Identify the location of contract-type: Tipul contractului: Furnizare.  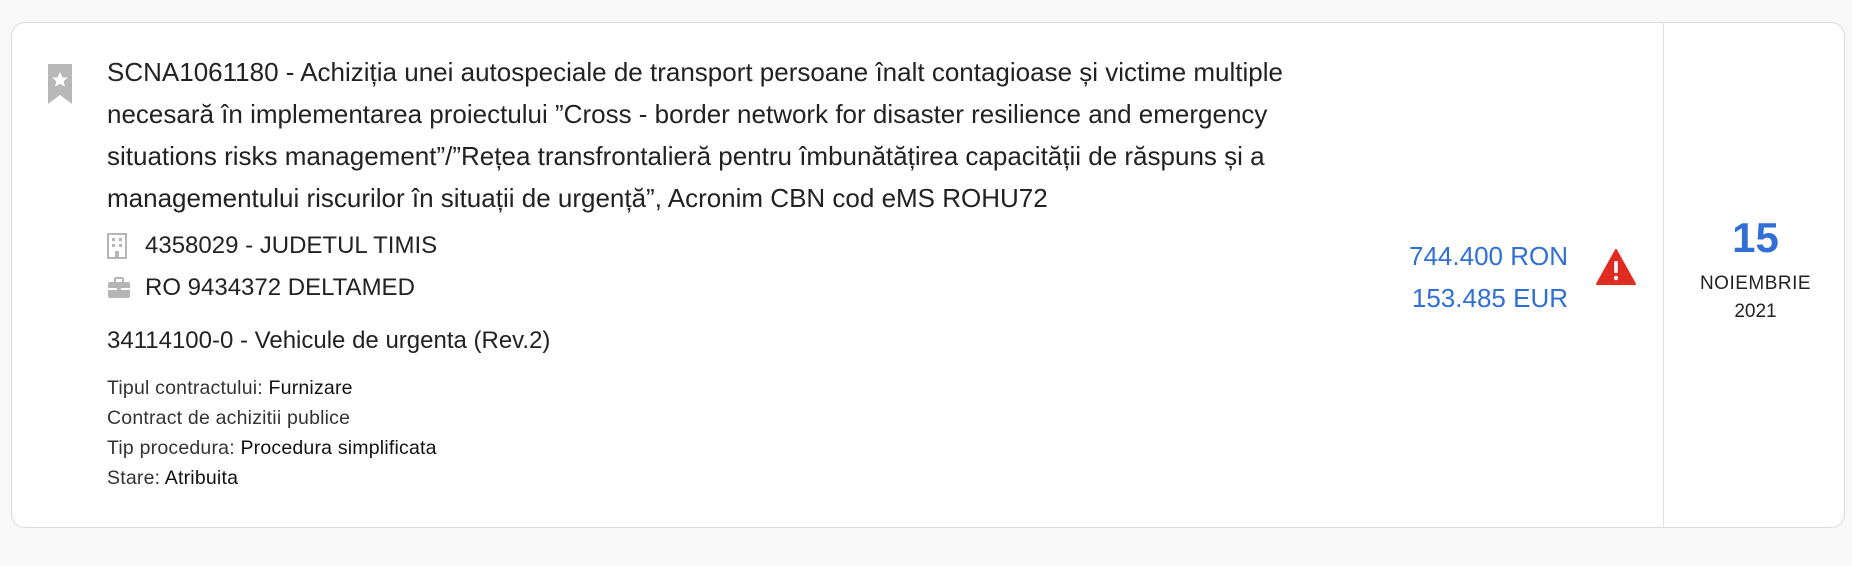
(230, 388).